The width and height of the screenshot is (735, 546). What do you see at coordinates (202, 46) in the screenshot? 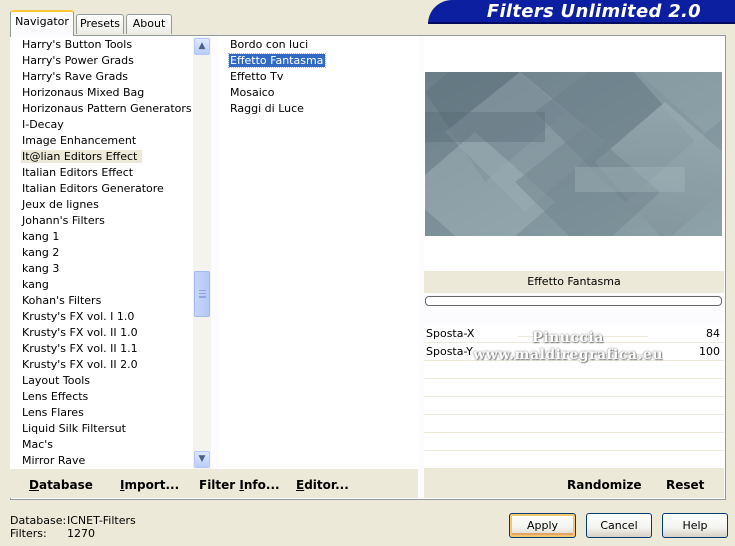
I see `scroll-up-button: ▲` at bounding box center [202, 46].